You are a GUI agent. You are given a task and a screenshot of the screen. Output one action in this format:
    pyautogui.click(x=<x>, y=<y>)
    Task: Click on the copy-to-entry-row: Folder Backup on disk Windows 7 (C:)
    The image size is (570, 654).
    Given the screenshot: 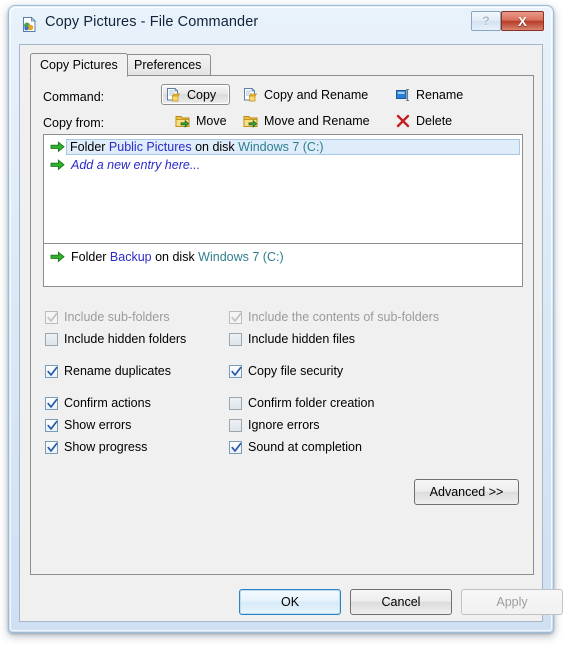 What is the action you would take?
    pyautogui.click(x=283, y=257)
    